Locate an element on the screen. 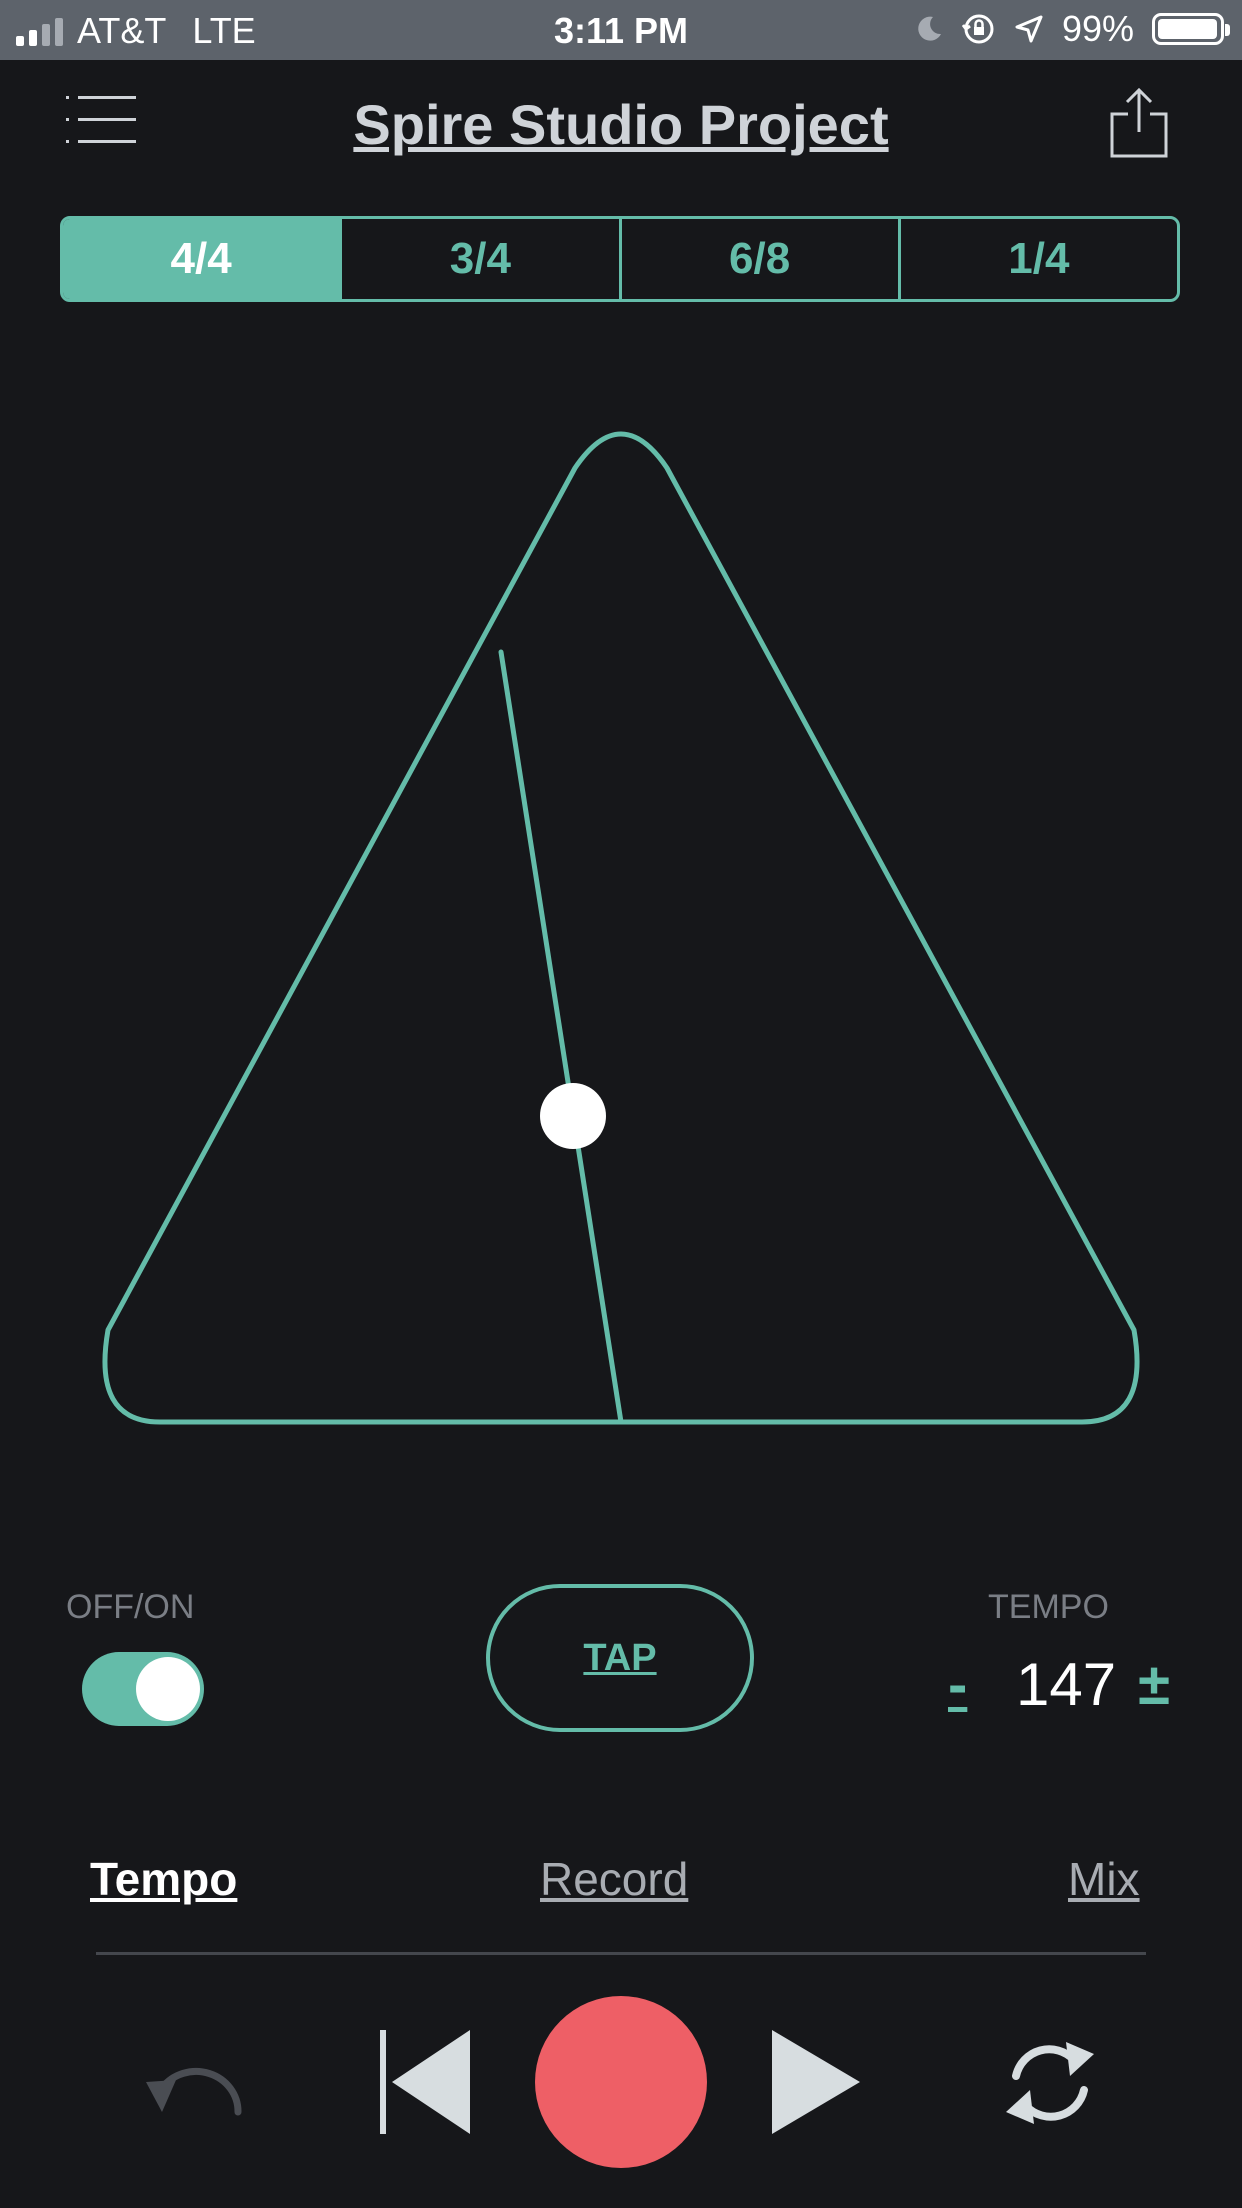 The image size is (1242, 2208). time-signature-option: 1/4 is located at coordinates (1037, 259).